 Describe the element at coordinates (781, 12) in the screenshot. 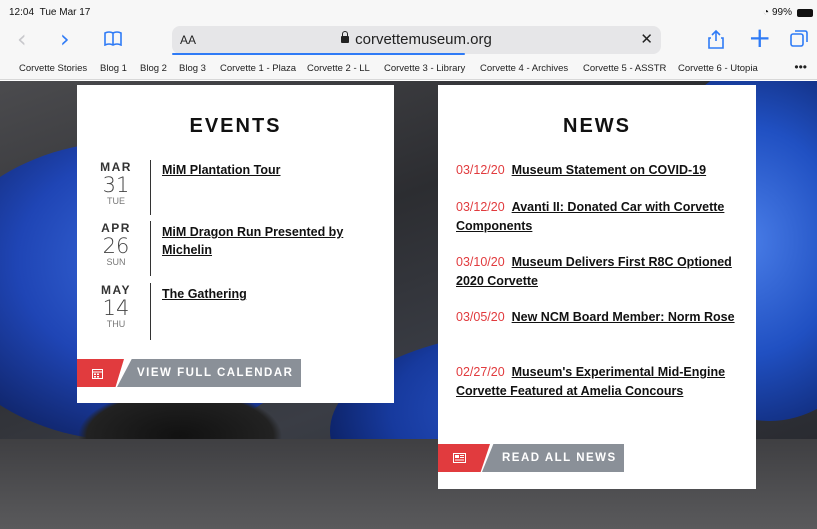

I see `battery-percent: 99%` at that location.